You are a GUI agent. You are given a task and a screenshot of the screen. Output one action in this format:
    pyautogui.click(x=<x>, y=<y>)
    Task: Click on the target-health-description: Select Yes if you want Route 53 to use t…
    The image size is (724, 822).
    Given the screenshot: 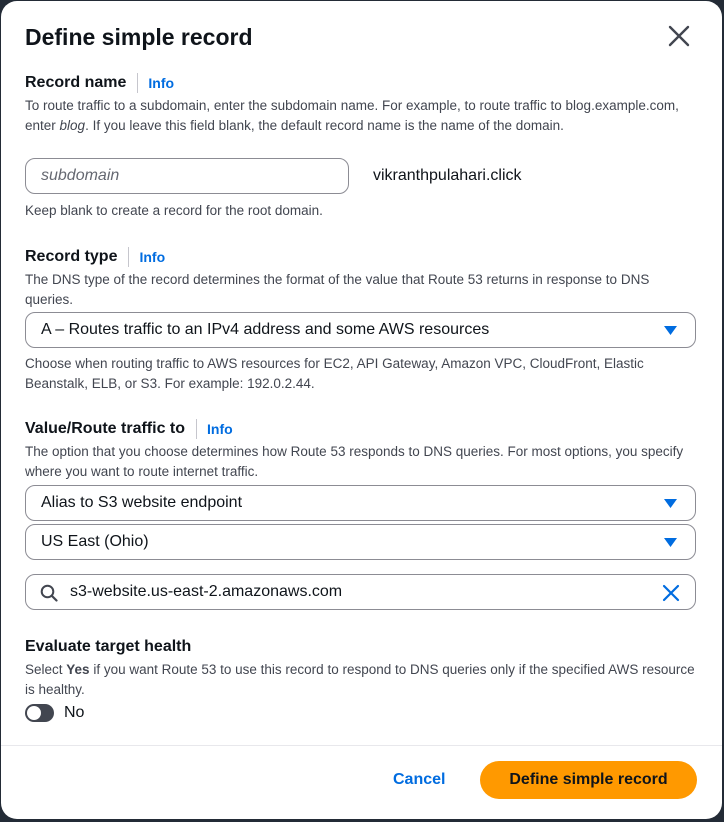 What is the action you would take?
    pyautogui.click(x=360, y=679)
    